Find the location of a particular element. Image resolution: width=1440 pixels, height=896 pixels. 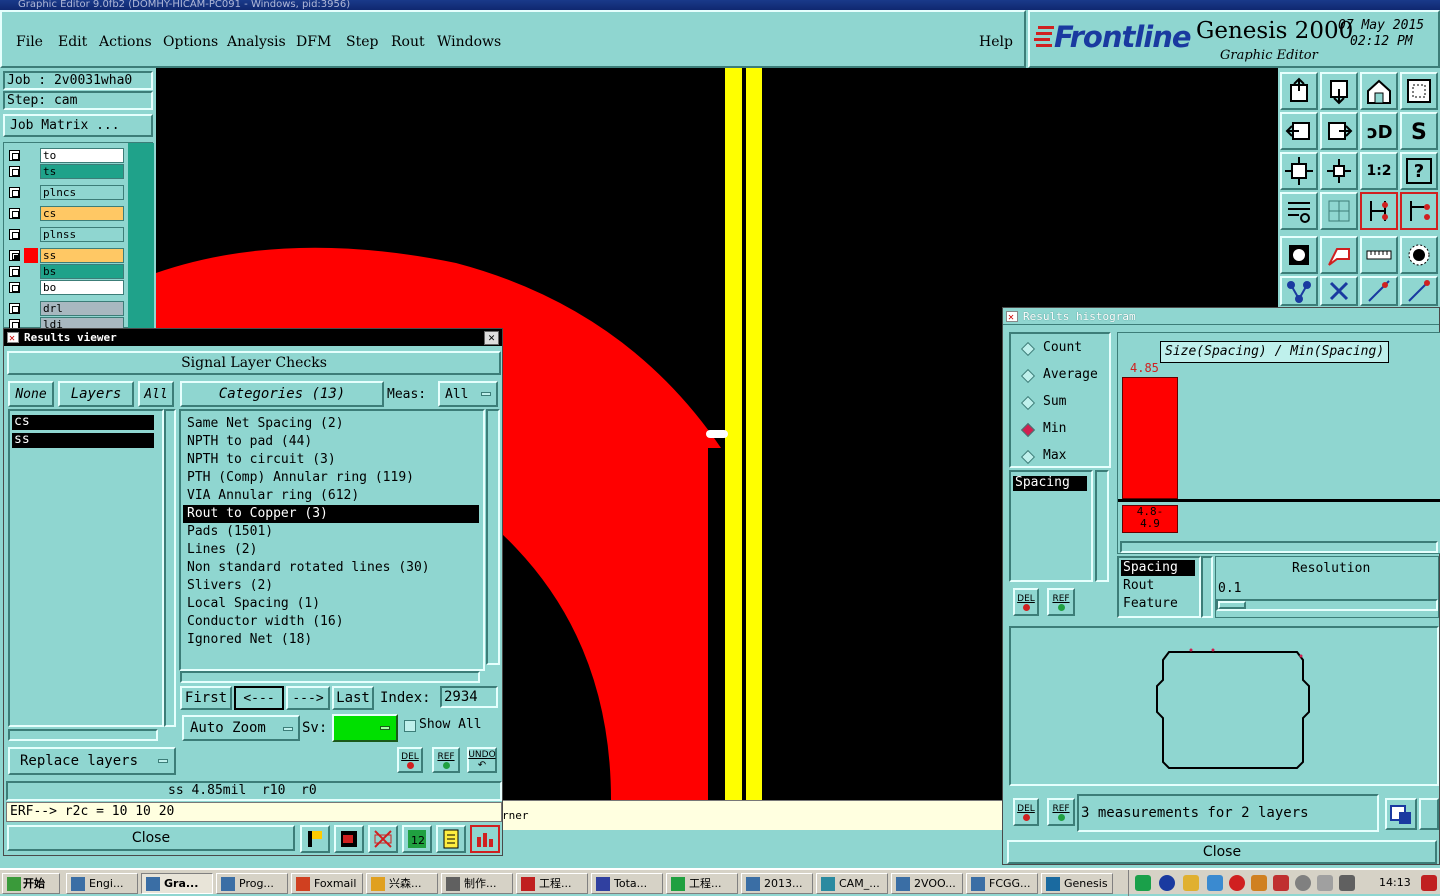

menu-options: Options is located at coordinates (190, 42).